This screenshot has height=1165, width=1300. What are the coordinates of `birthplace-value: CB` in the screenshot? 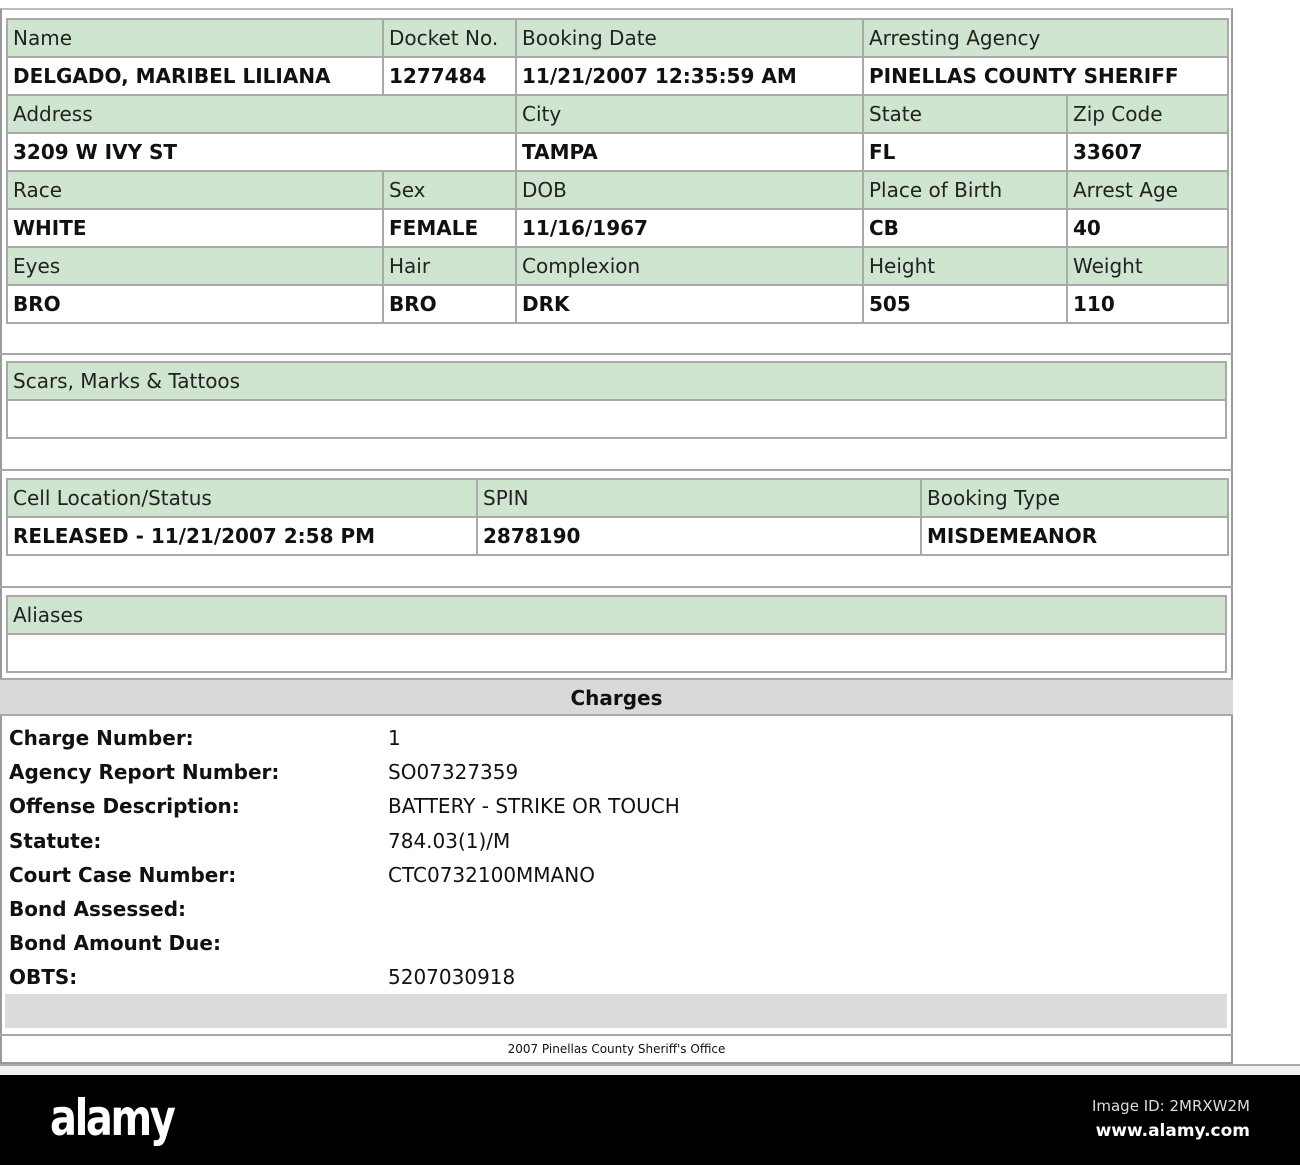 It's located at (965, 228).